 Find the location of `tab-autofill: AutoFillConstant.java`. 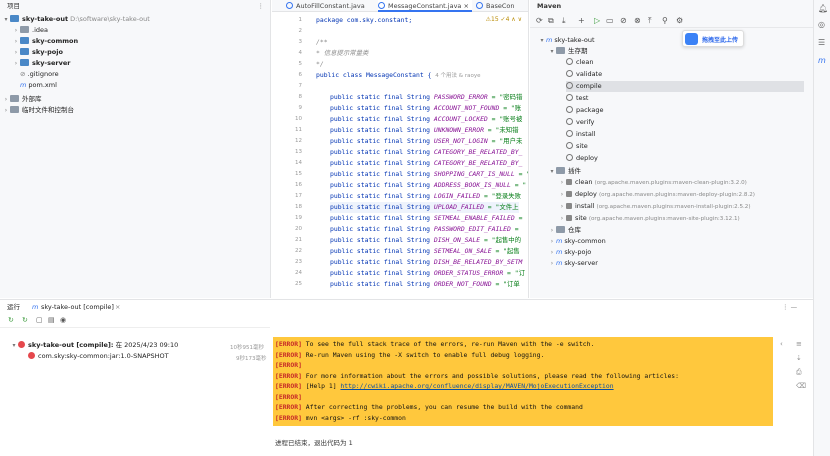

tab-autofill: AutoFillConstant.java is located at coordinates (329, 6).